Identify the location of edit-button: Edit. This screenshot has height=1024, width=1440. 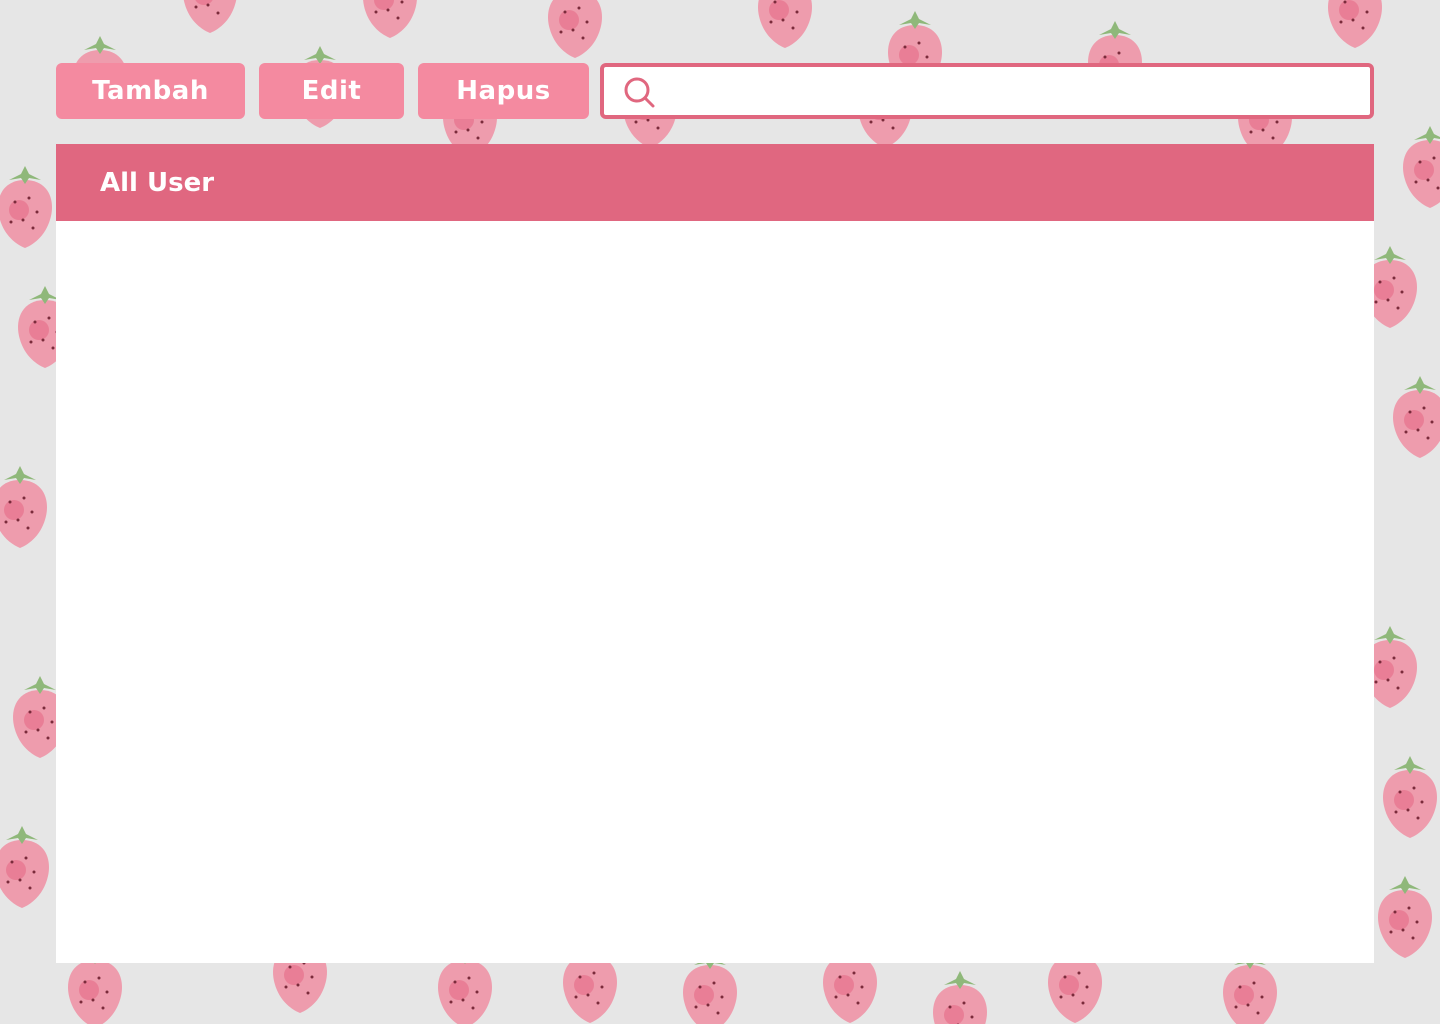
(331, 91).